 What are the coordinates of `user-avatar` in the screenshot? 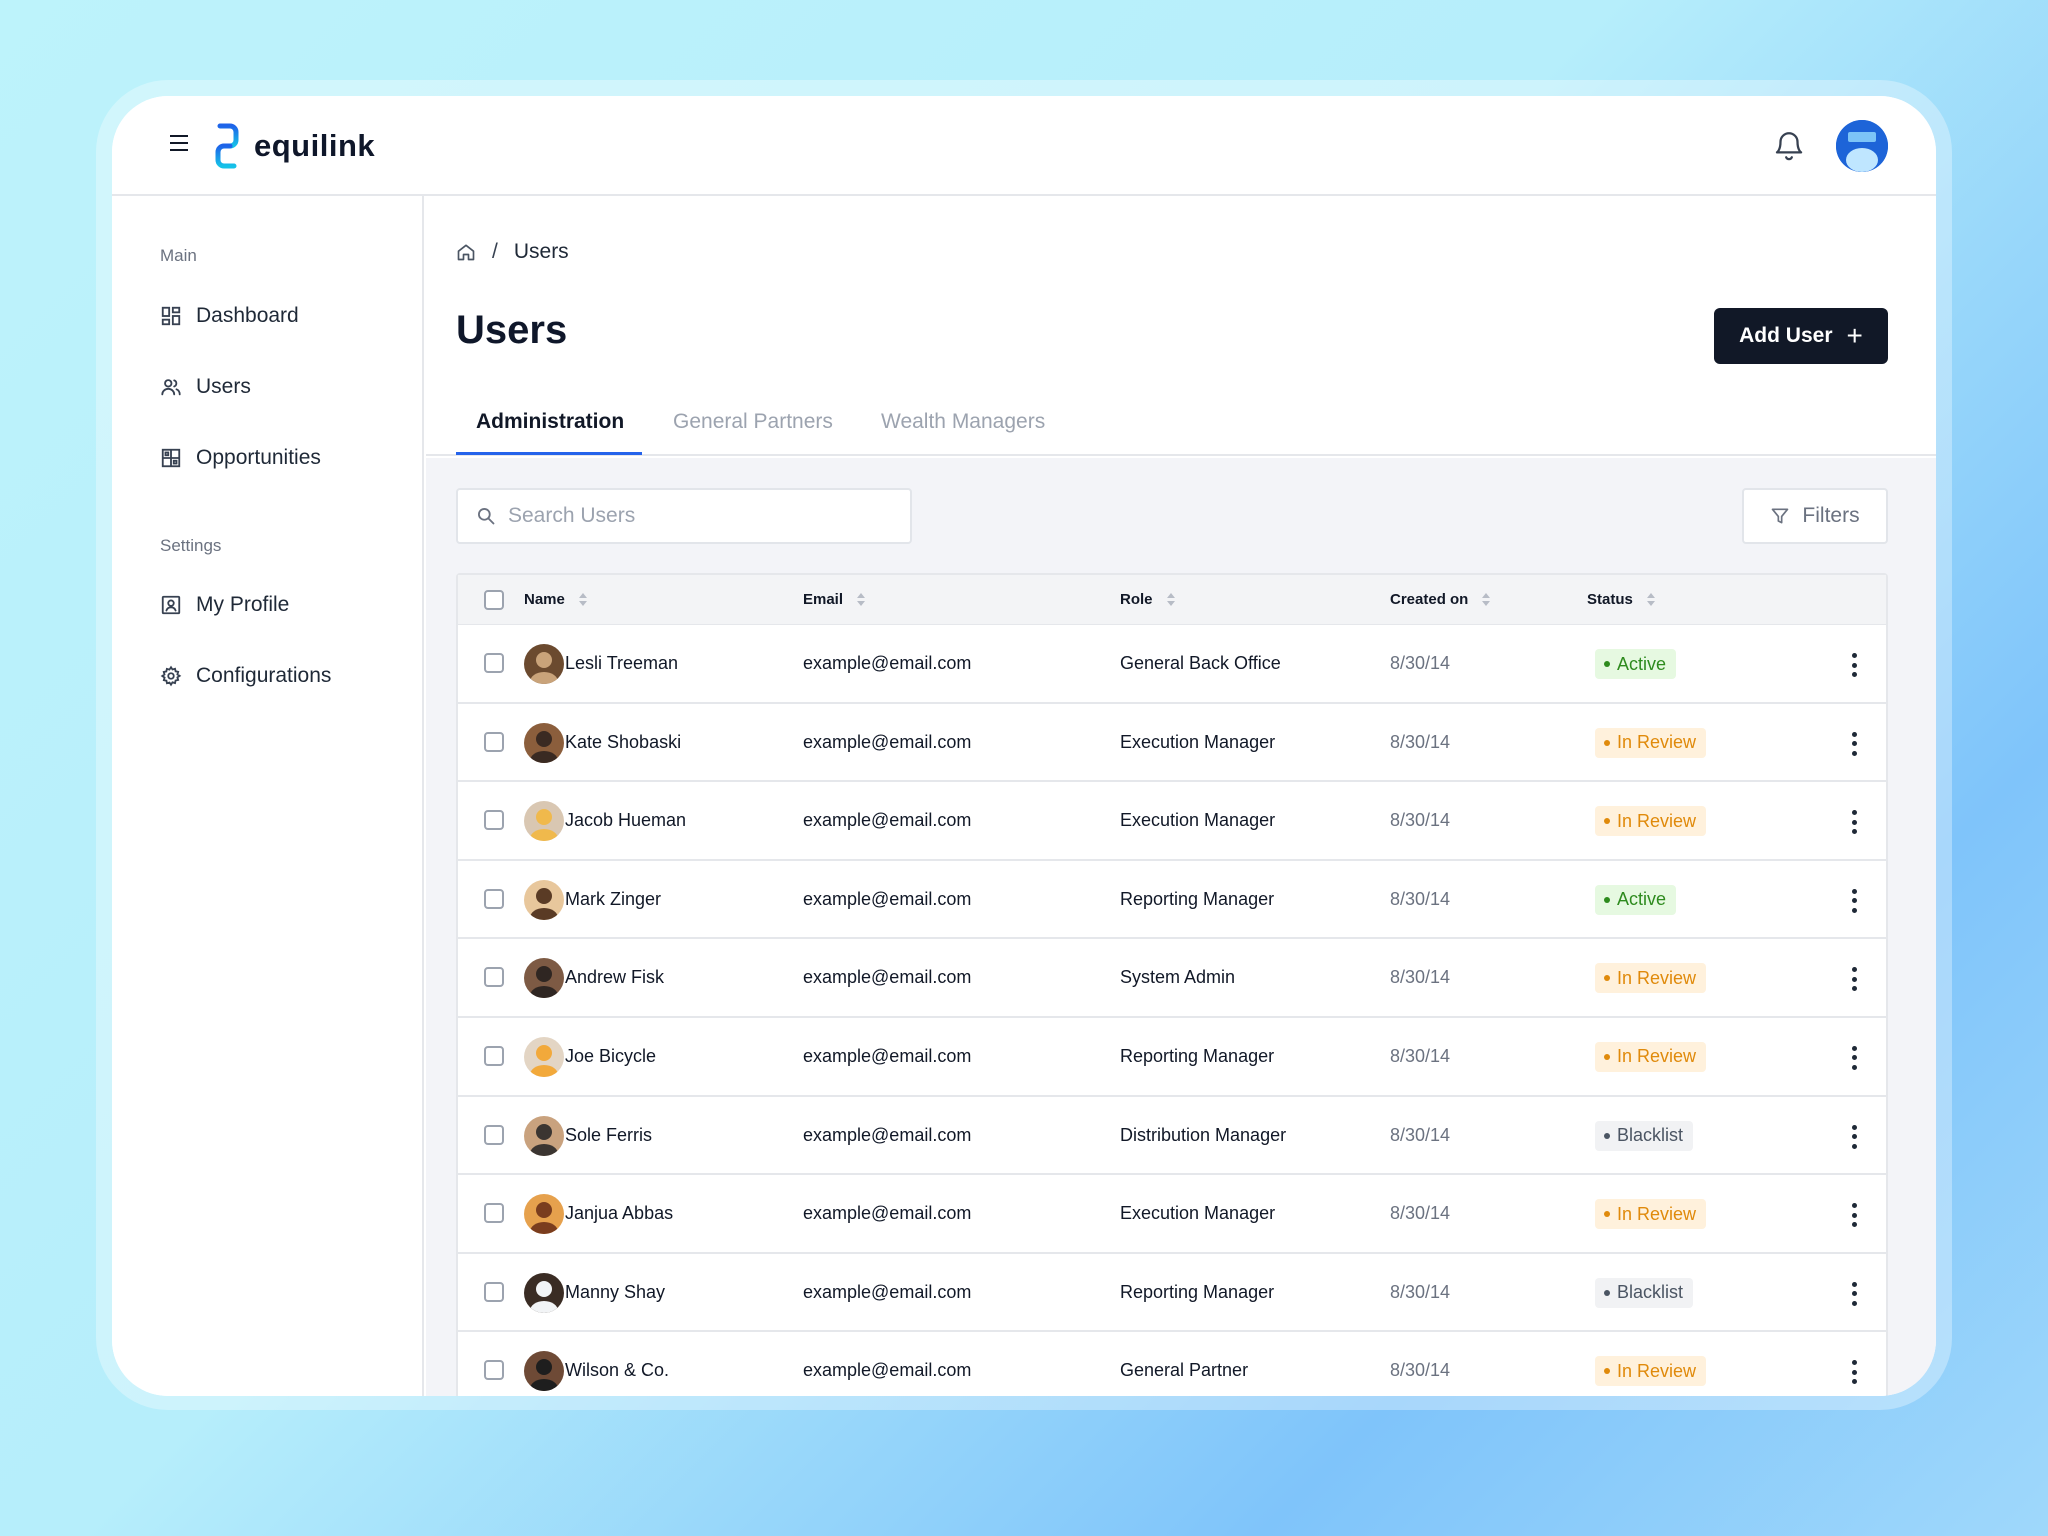 It's located at (1862, 146).